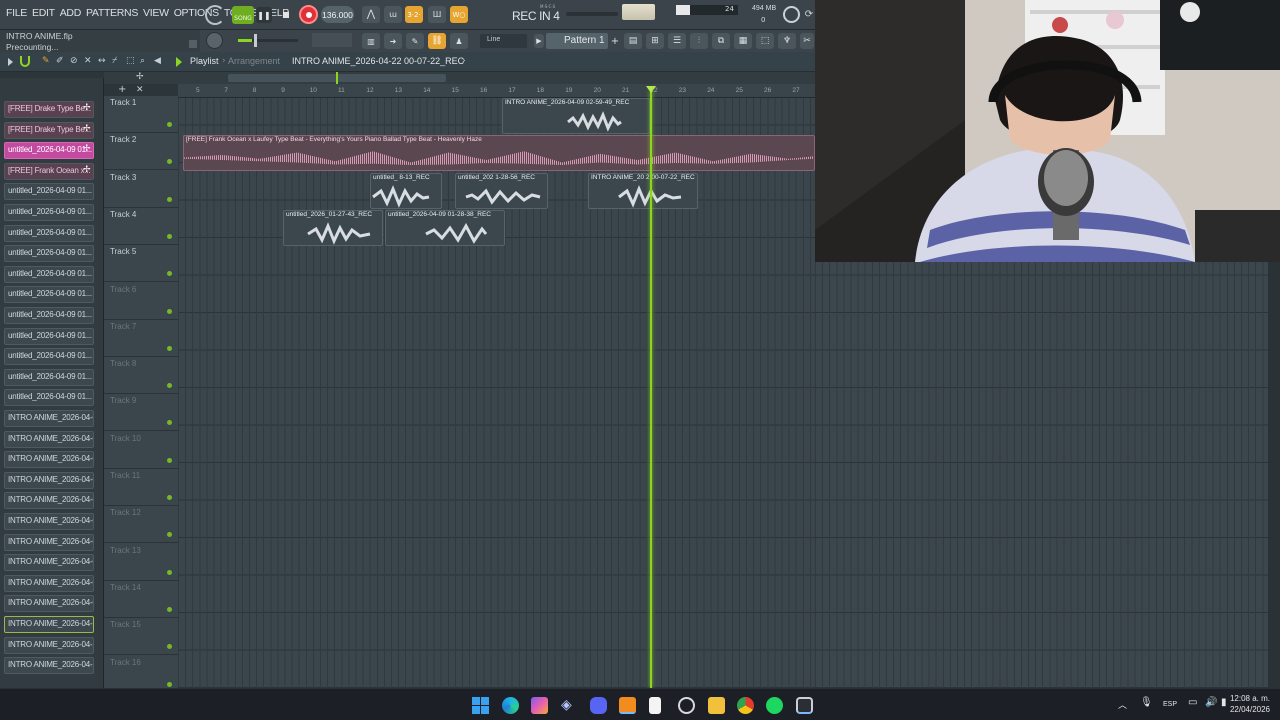 This screenshot has width=1280, height=720. Describe the element at coordinates (745, 705) in the screenshot. I see `chrome-icon` at that location.